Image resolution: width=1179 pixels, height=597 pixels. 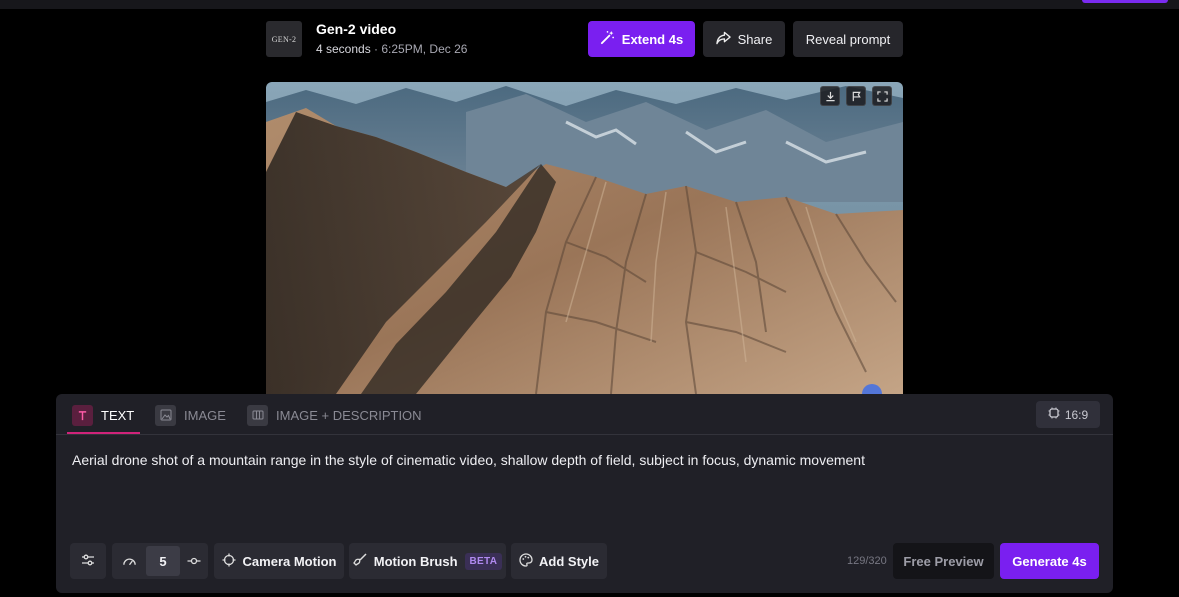 I want to click on input-mode-tabs: TEXT IMAGE IMAGE + DESCRIPTION 16:9, so click(x=584, y=414).